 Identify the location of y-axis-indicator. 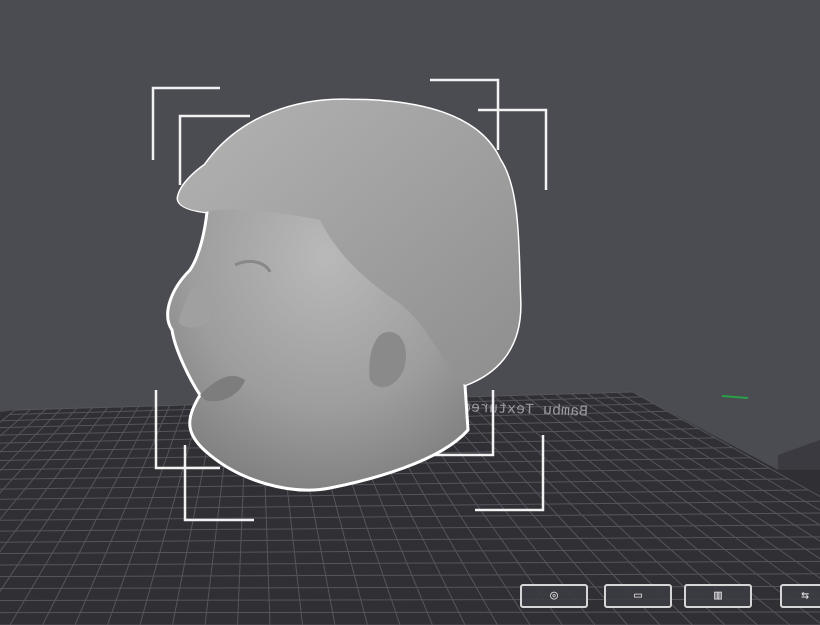
(735, 397).